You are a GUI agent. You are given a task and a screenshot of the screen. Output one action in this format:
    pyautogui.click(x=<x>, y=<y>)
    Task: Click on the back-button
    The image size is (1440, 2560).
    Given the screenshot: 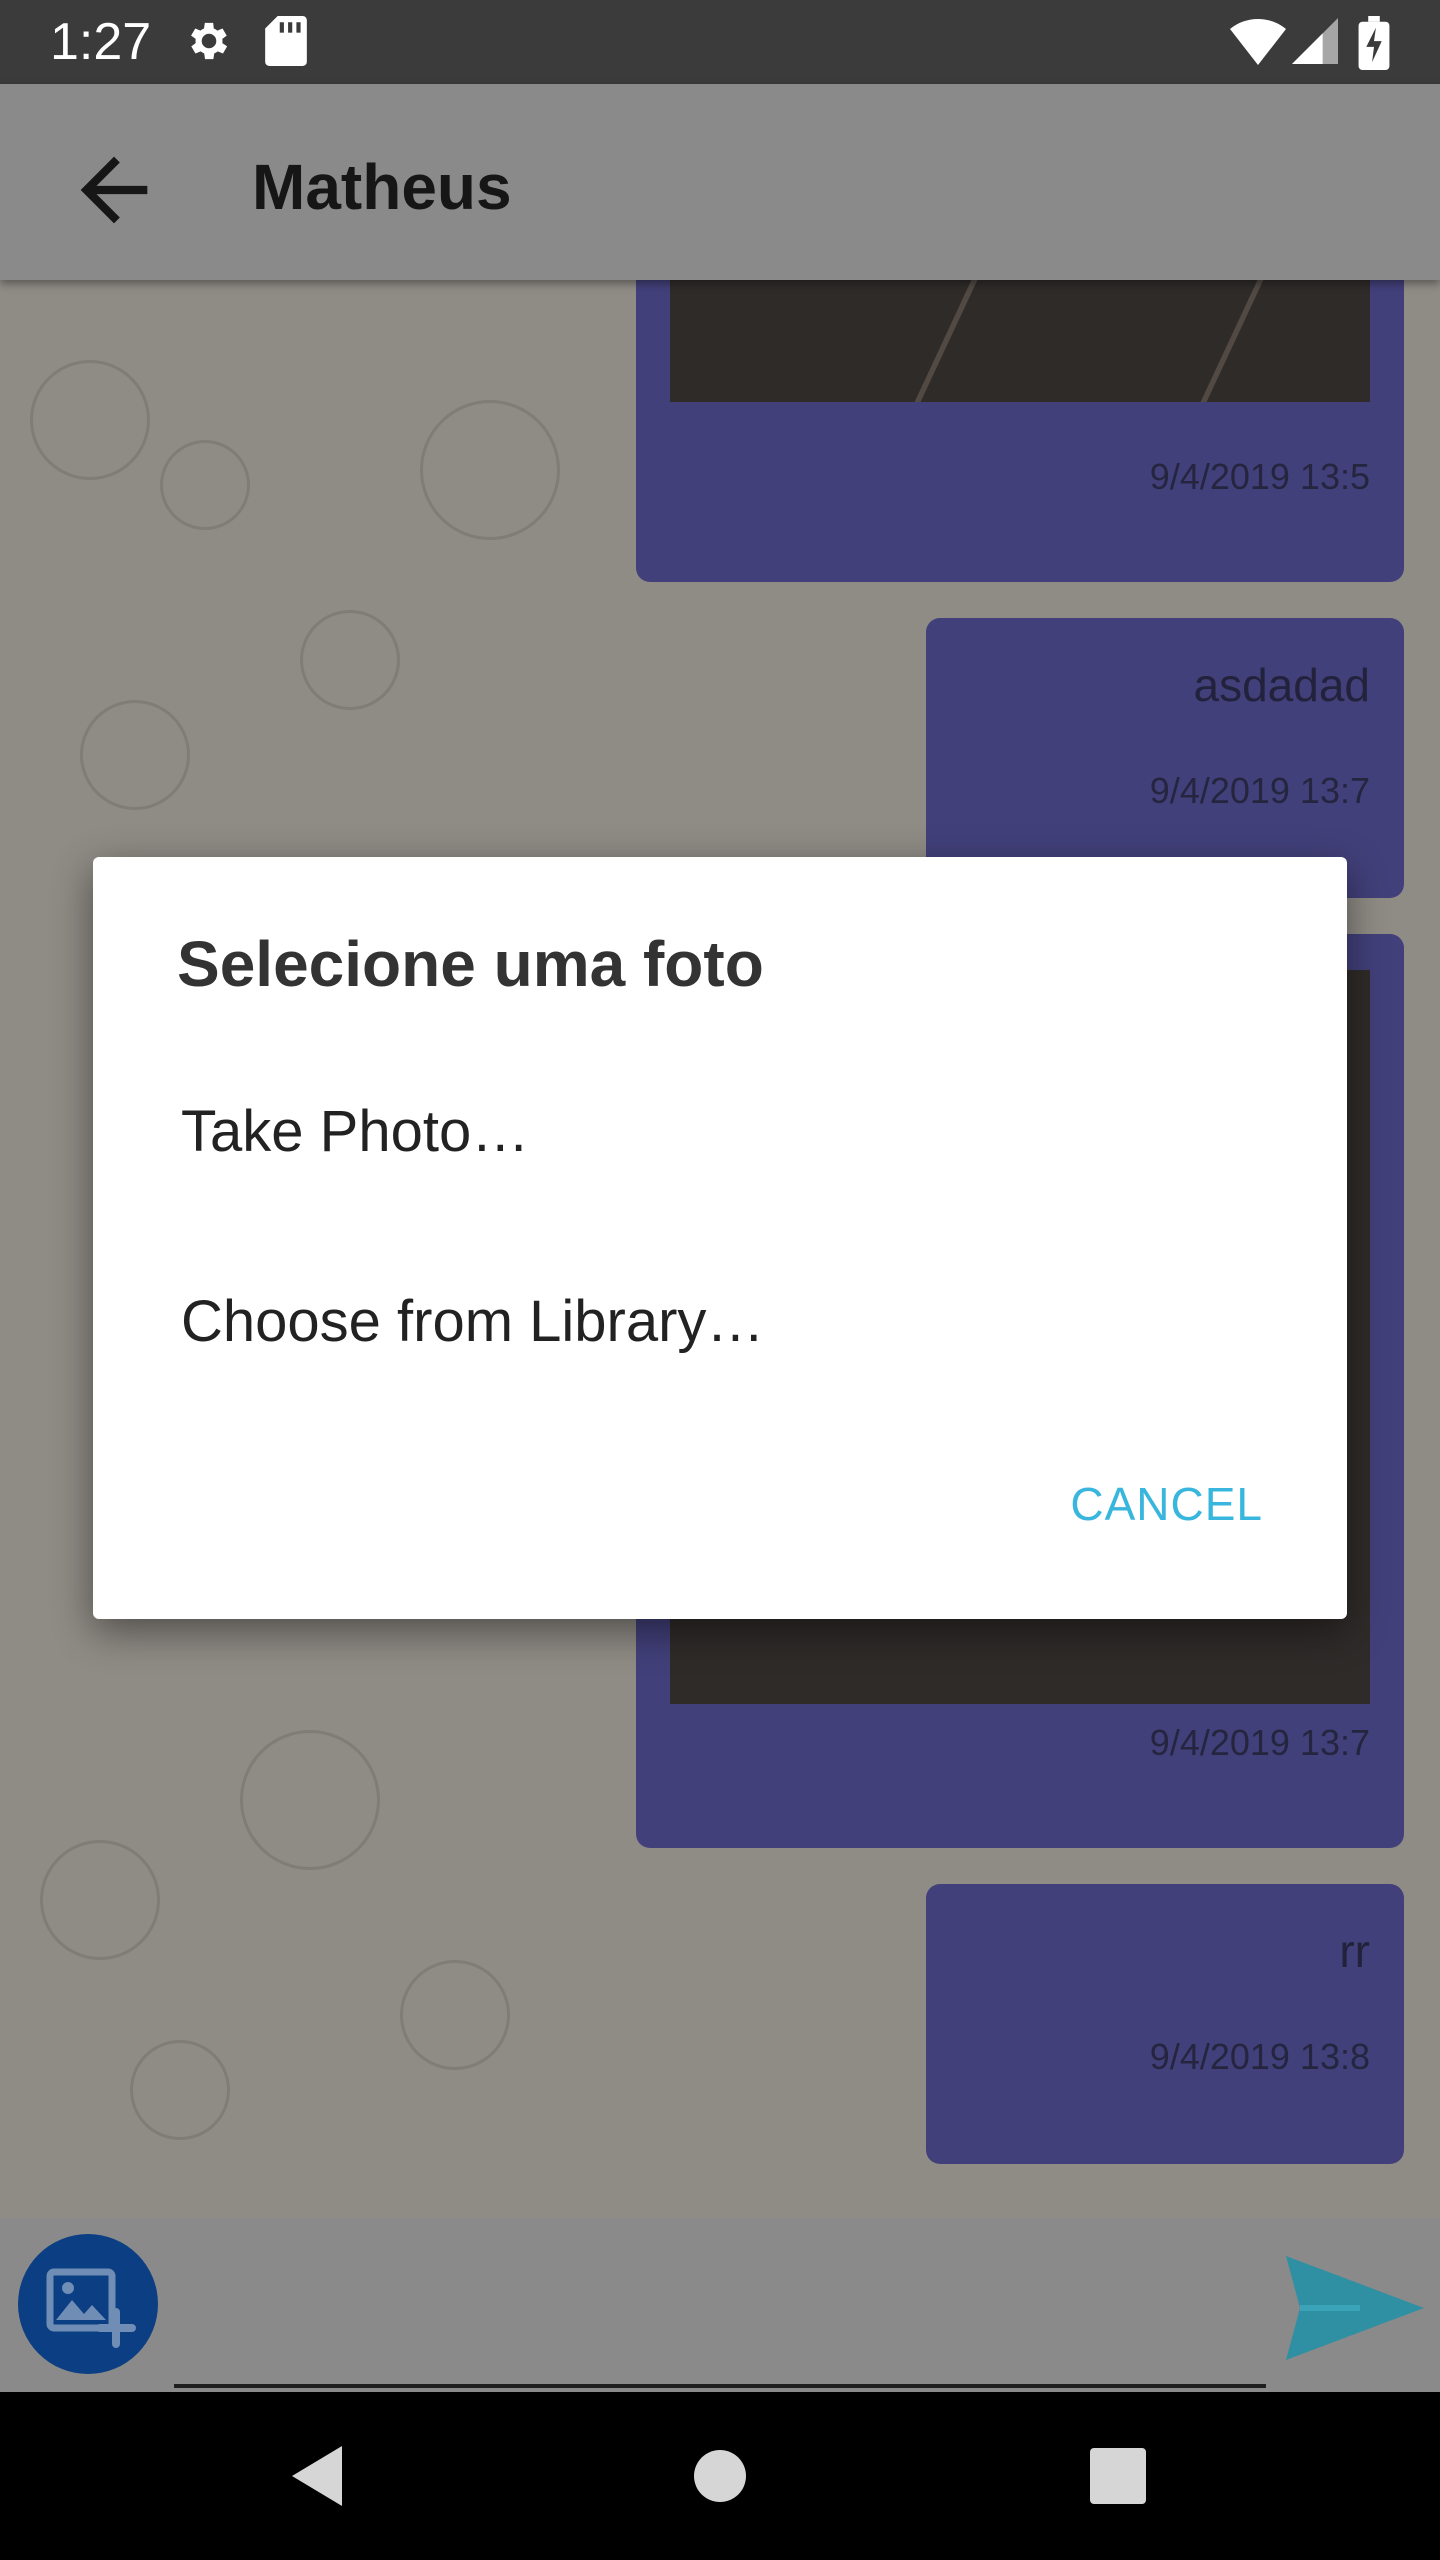 What is the action you would take?
    pyautogui.click(x=114, y=190)
    